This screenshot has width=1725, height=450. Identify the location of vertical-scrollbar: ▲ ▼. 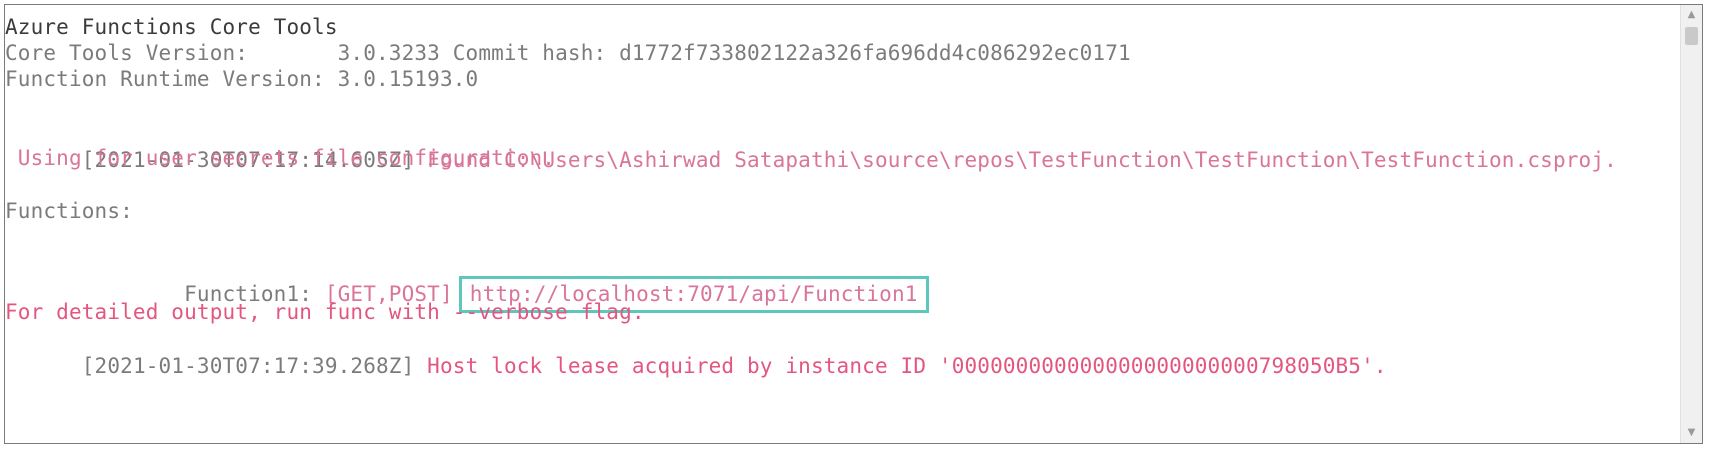
(1691, 224).